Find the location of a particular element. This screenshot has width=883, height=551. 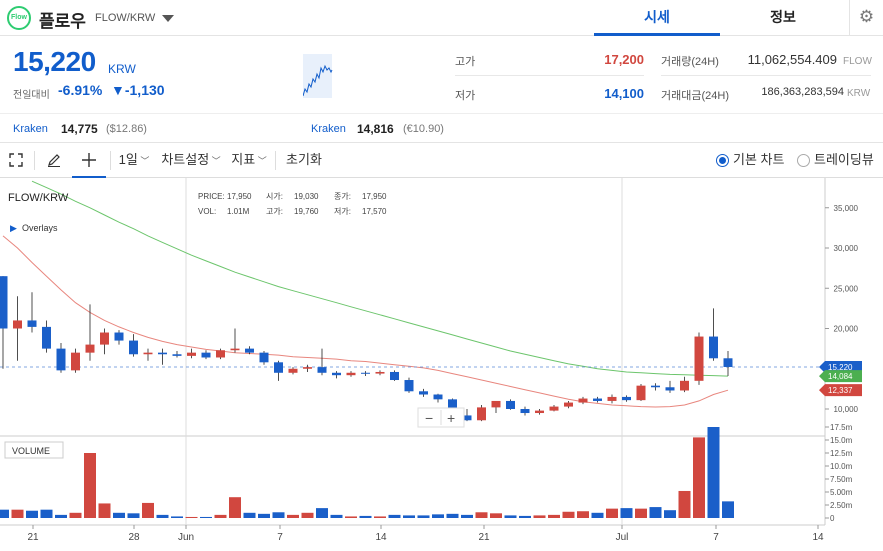

volume-tick-label: 5.00m is located at coordinates (841, 492).